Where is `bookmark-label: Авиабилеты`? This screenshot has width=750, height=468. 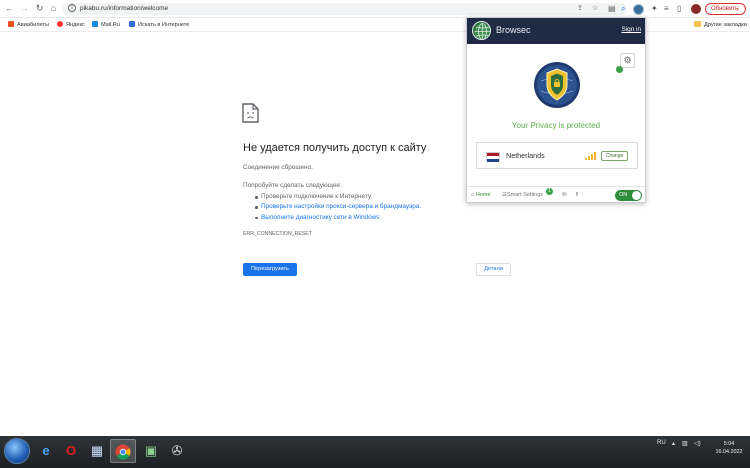
bookmark-label: Авиабилеты is located at coordinates (33, 25).